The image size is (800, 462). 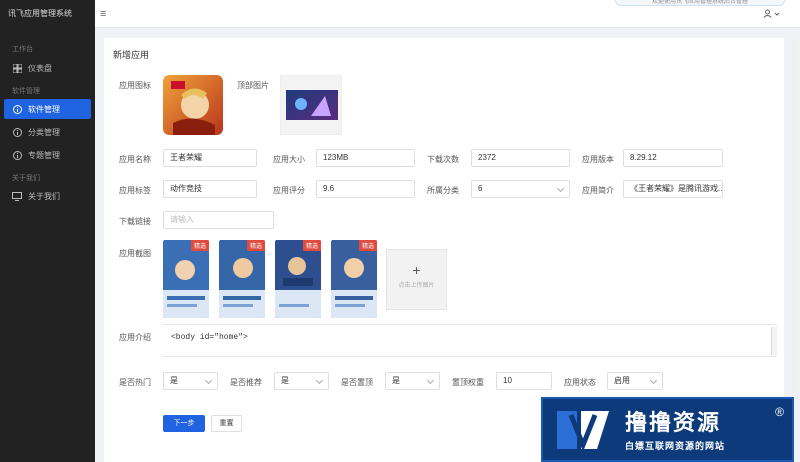 I want to click on download-url-input: 请输入, so click(x=218, y=220).